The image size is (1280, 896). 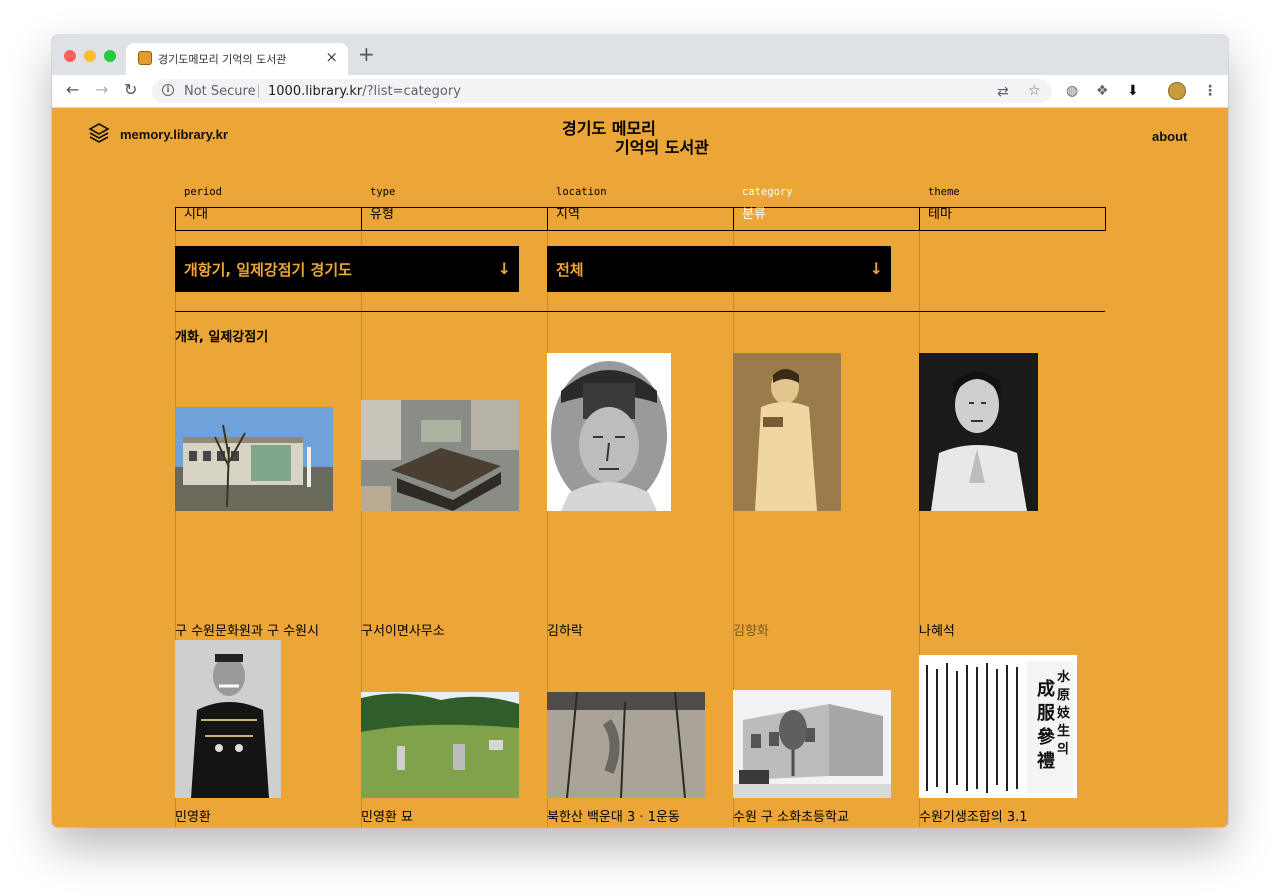 I want to click on security-label: Not Secure, so click(x=220, y=91).